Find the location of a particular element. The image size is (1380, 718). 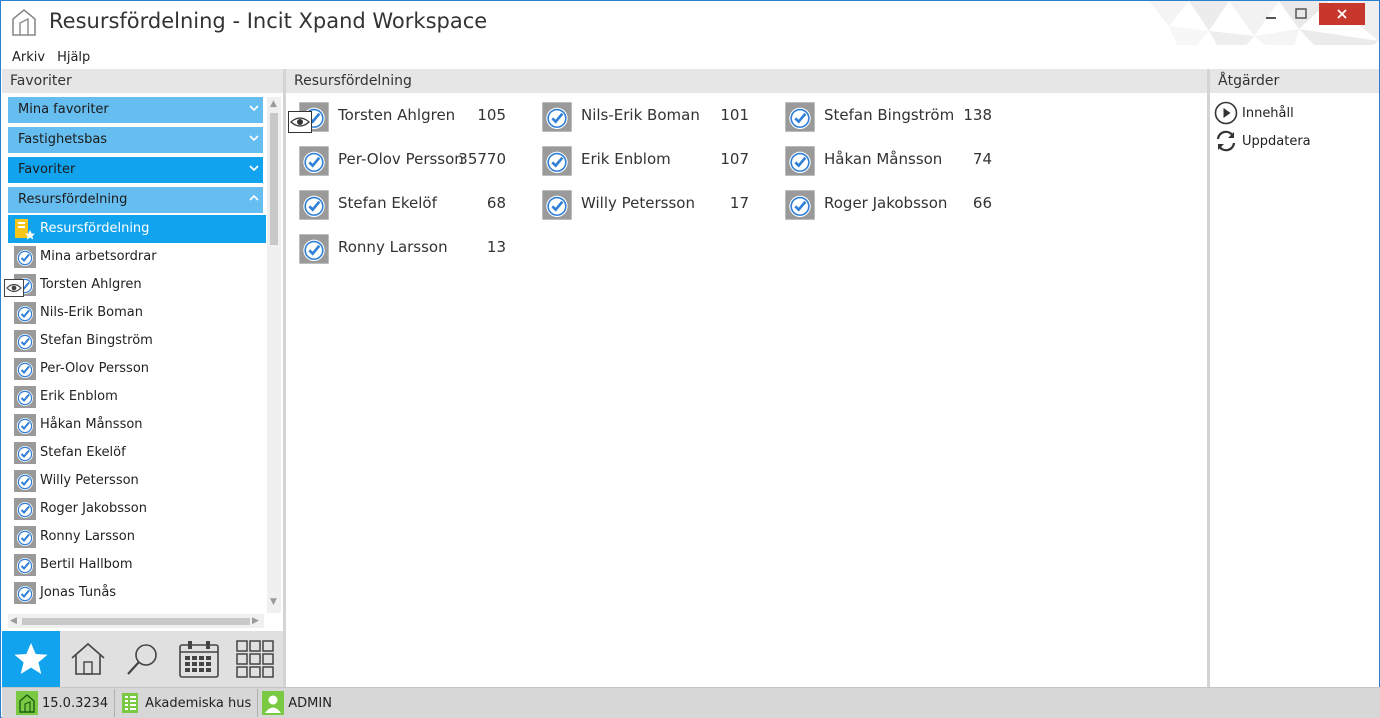

tree-item-resource: Stefan Bingström is located at coordinates (137, 341).